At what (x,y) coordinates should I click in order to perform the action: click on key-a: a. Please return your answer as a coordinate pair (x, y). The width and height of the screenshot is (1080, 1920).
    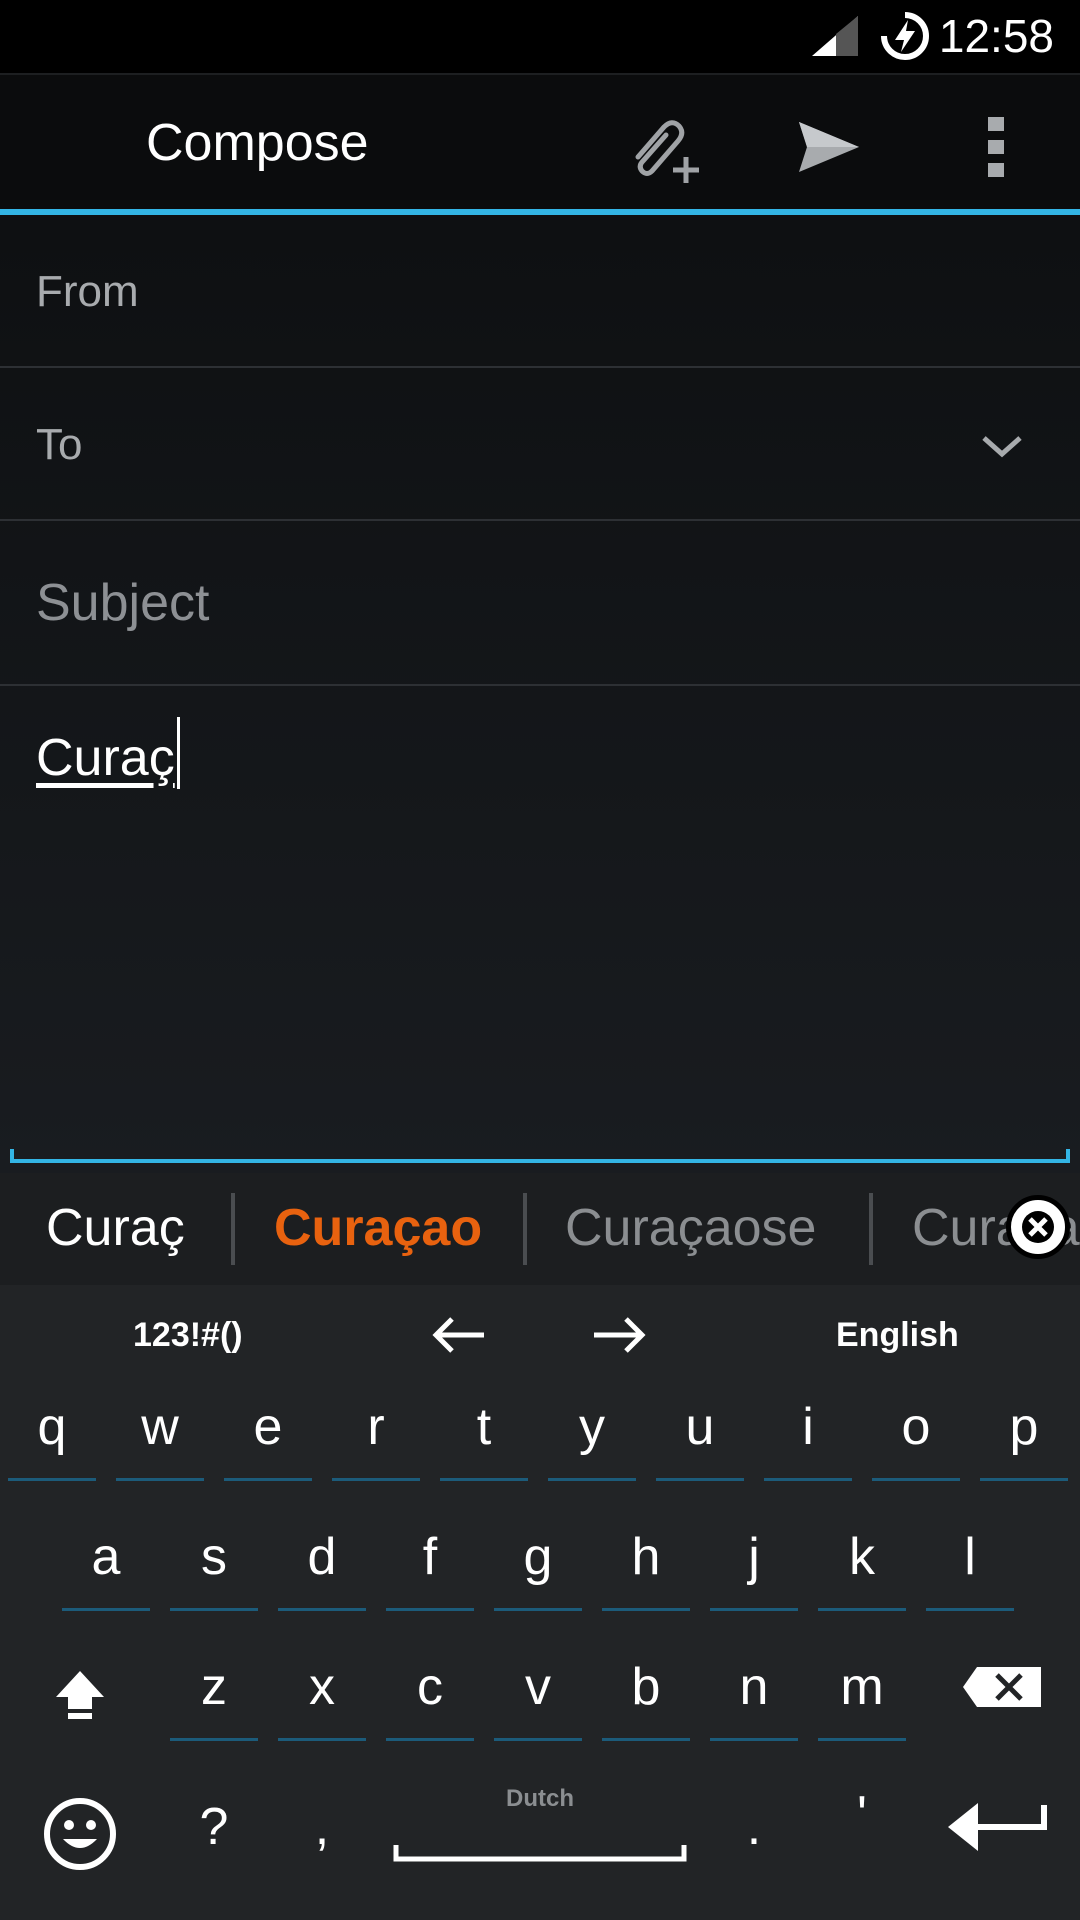
    Looking at the image, I should click on (106, 1565).